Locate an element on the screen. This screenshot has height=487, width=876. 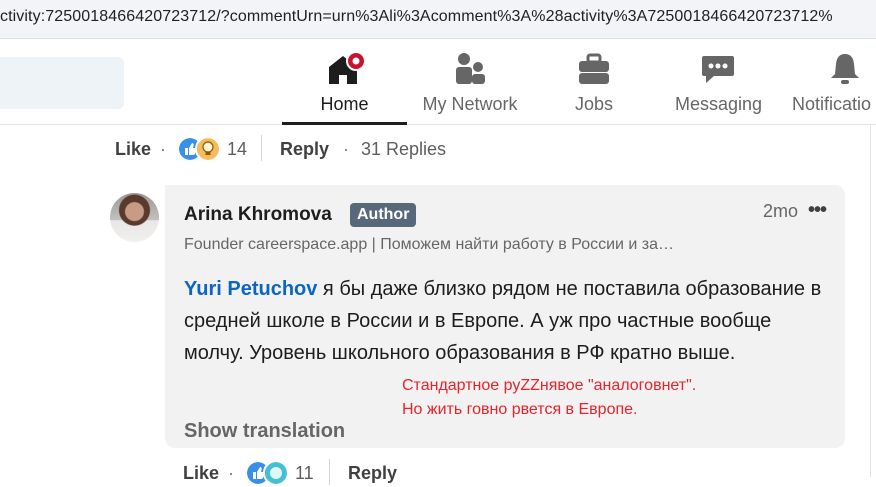
nav-item-notifications: Notificatio is located at coordinates (829, 81).